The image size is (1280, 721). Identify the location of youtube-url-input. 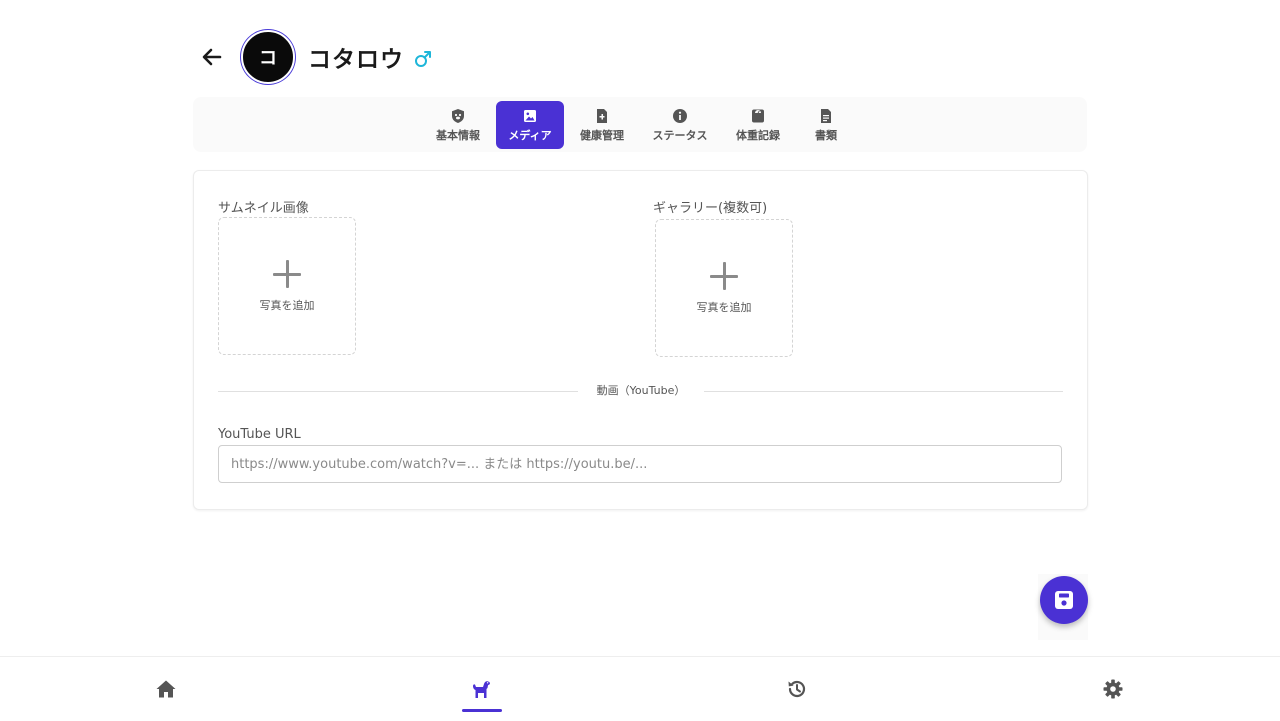
(640, 464).